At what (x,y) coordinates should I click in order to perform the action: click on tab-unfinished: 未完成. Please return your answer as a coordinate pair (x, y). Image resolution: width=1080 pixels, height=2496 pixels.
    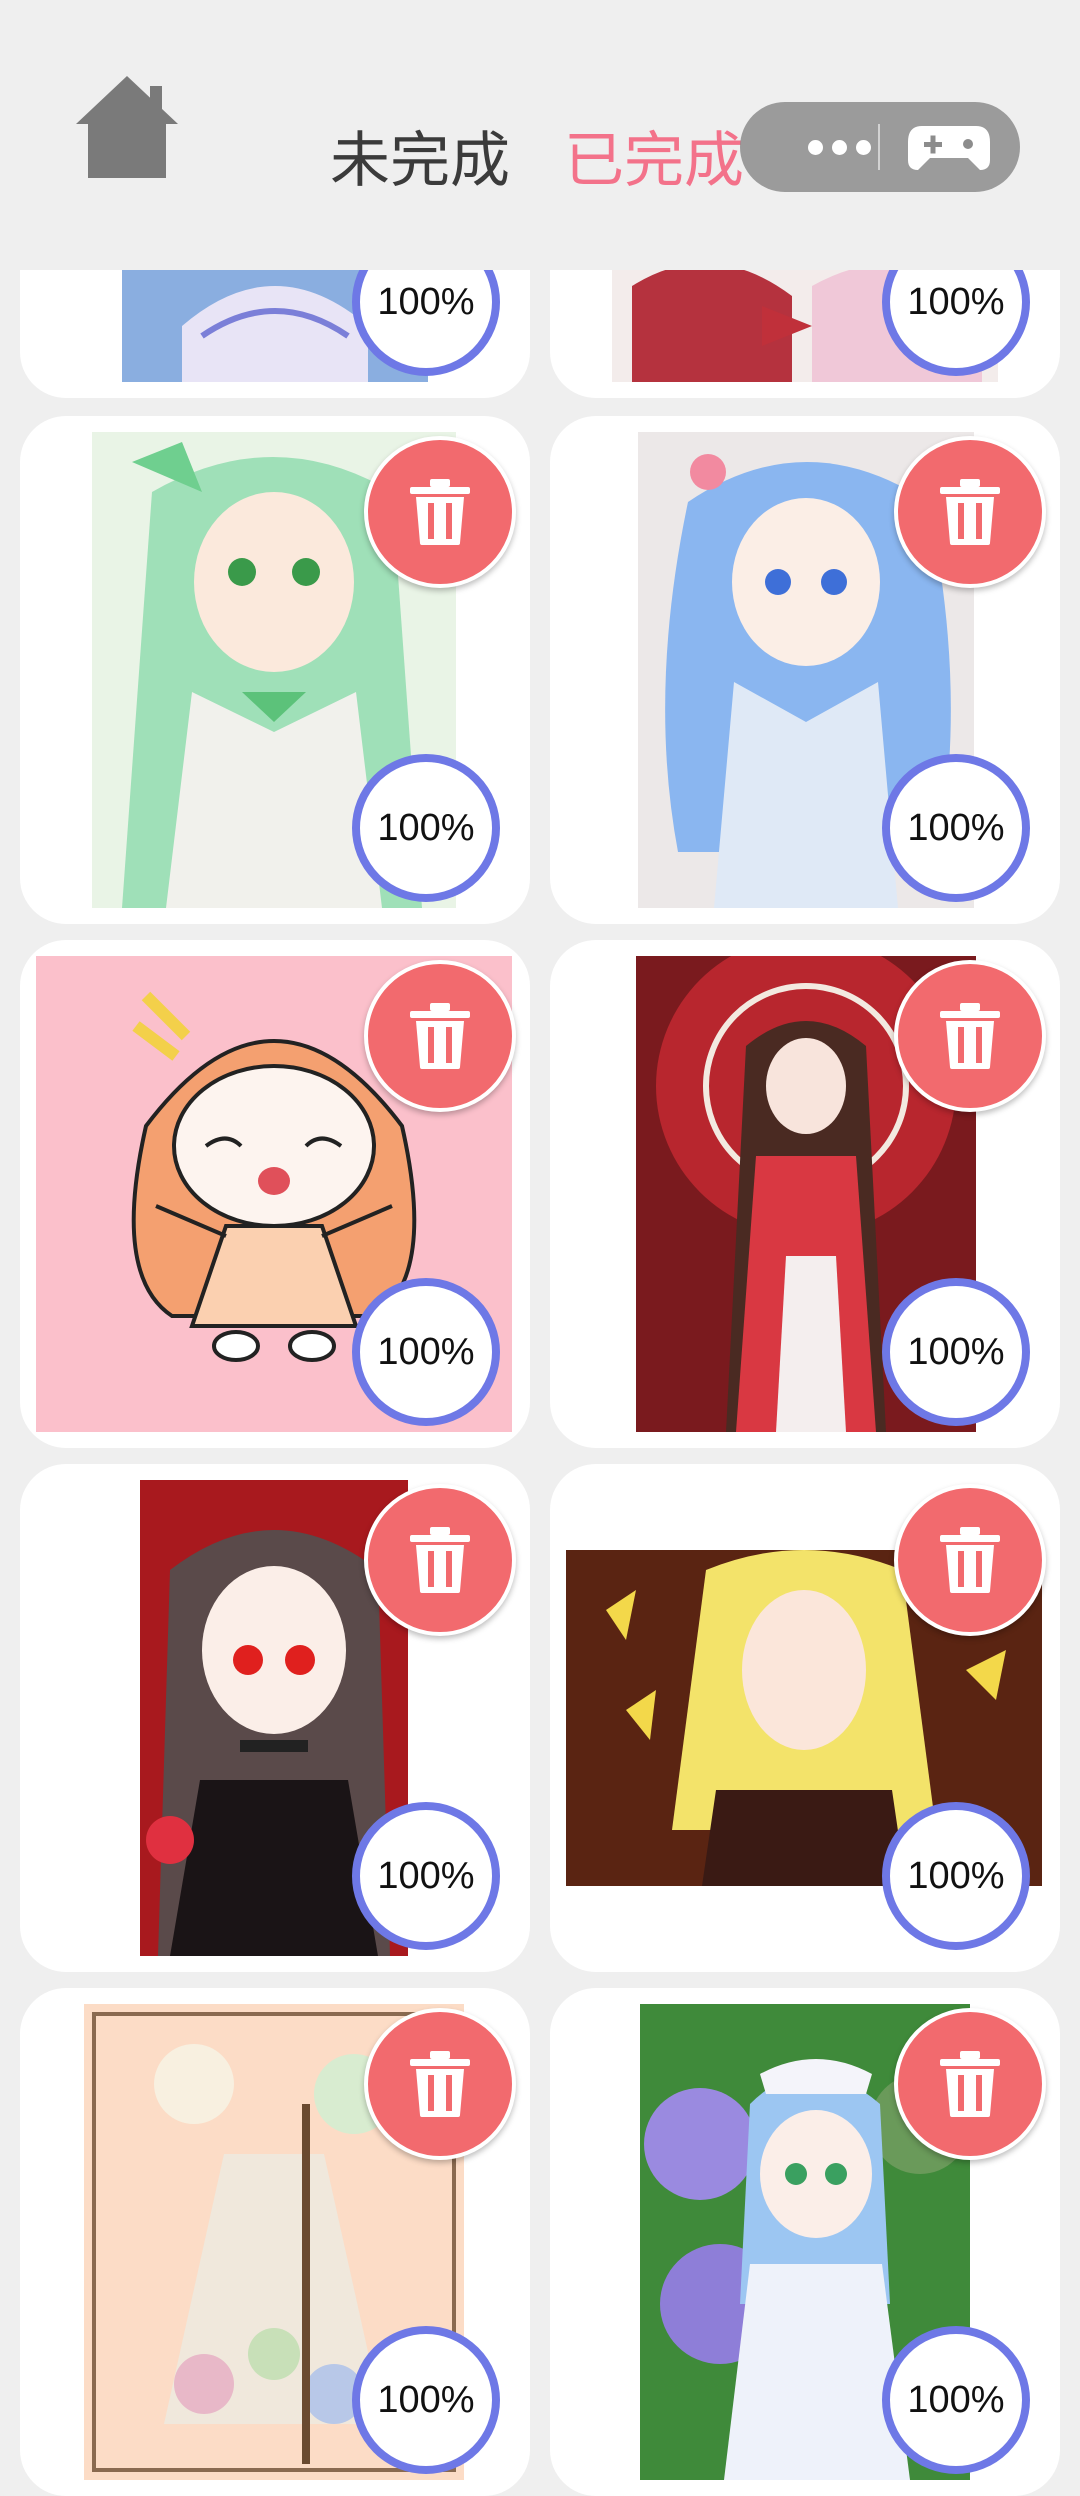
    Looking at the image, I should click on (420, 161).